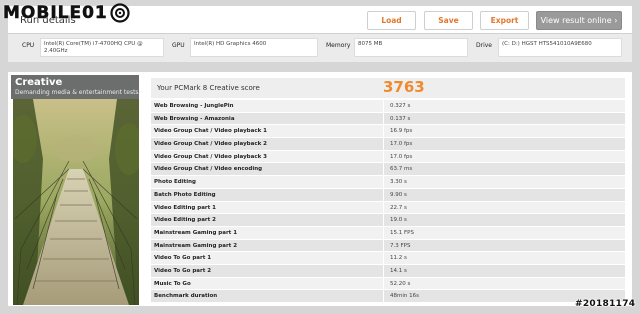 The image size is (640, 314). What do you see at coordinates (404, 87) in the screenshot?
I see `score-value: 3763` at bounding box center [404, 87].